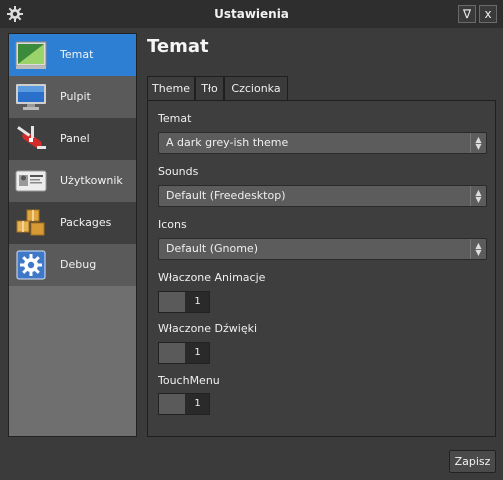  What do you see at coordinates (31, 97) in the screenshot?
I see `monitor-icon` at bounding box center [31, 97].